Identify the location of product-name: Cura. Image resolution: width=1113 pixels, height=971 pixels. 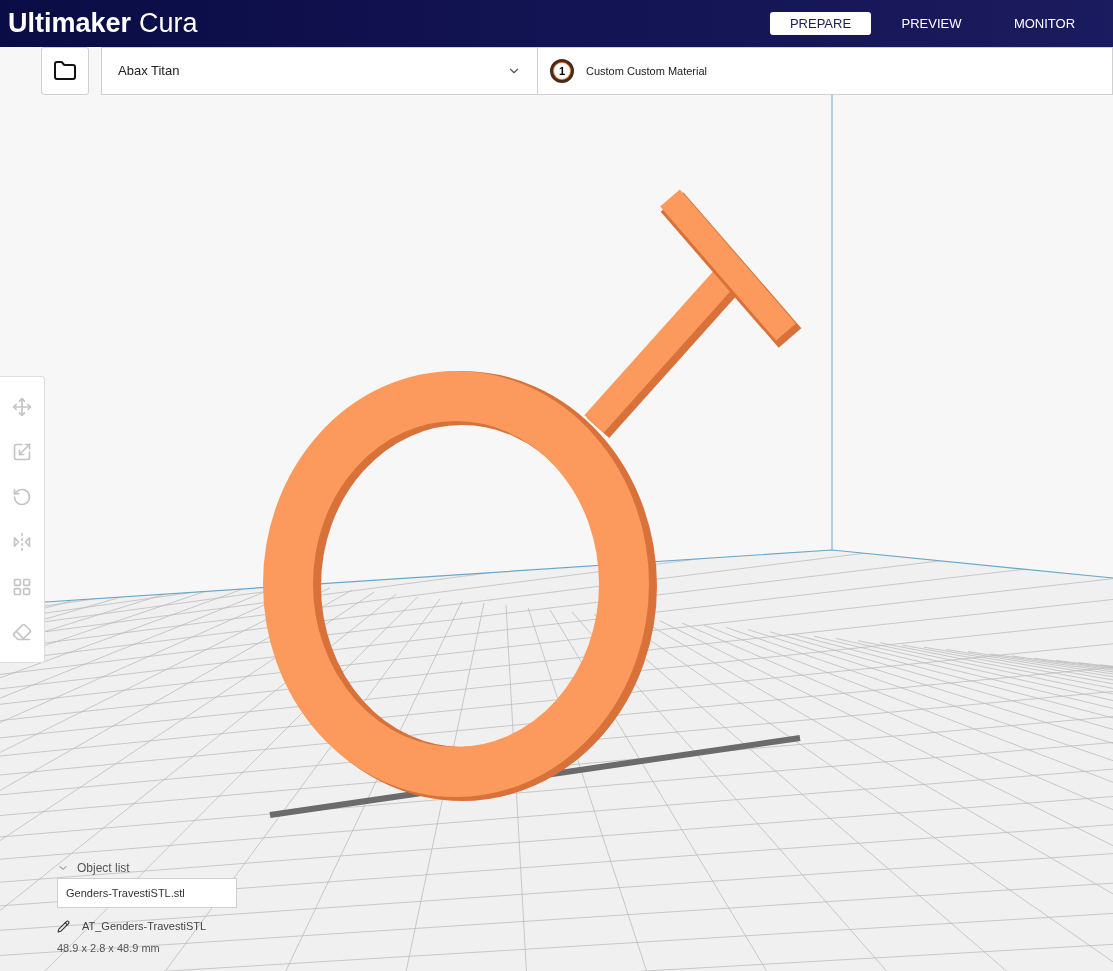
(168, 23).